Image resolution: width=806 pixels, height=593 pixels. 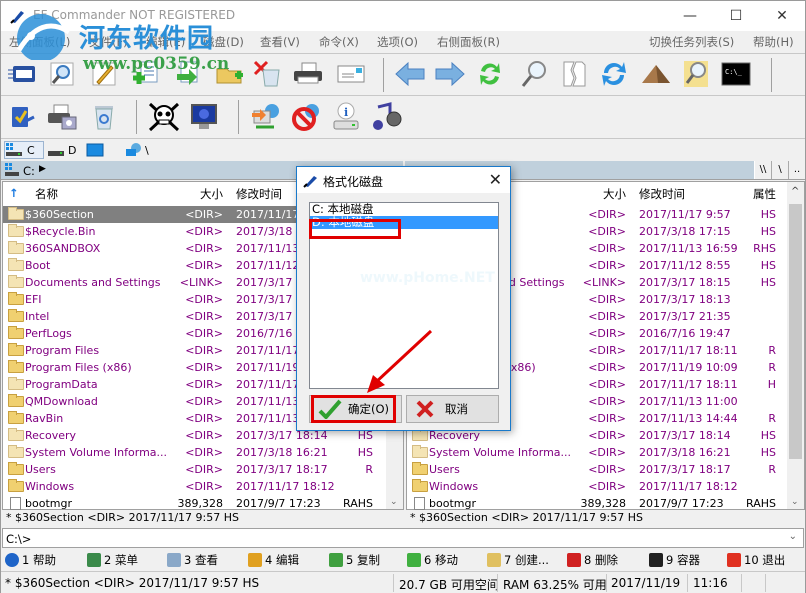 I want to click on recycle-bin-icon, so click(x=104, y=117).